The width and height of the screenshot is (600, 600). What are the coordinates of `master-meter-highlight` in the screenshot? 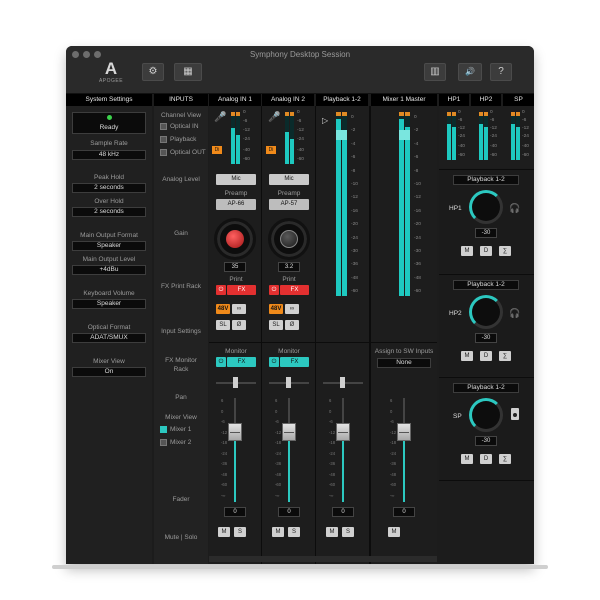 It's located at (404, 135).